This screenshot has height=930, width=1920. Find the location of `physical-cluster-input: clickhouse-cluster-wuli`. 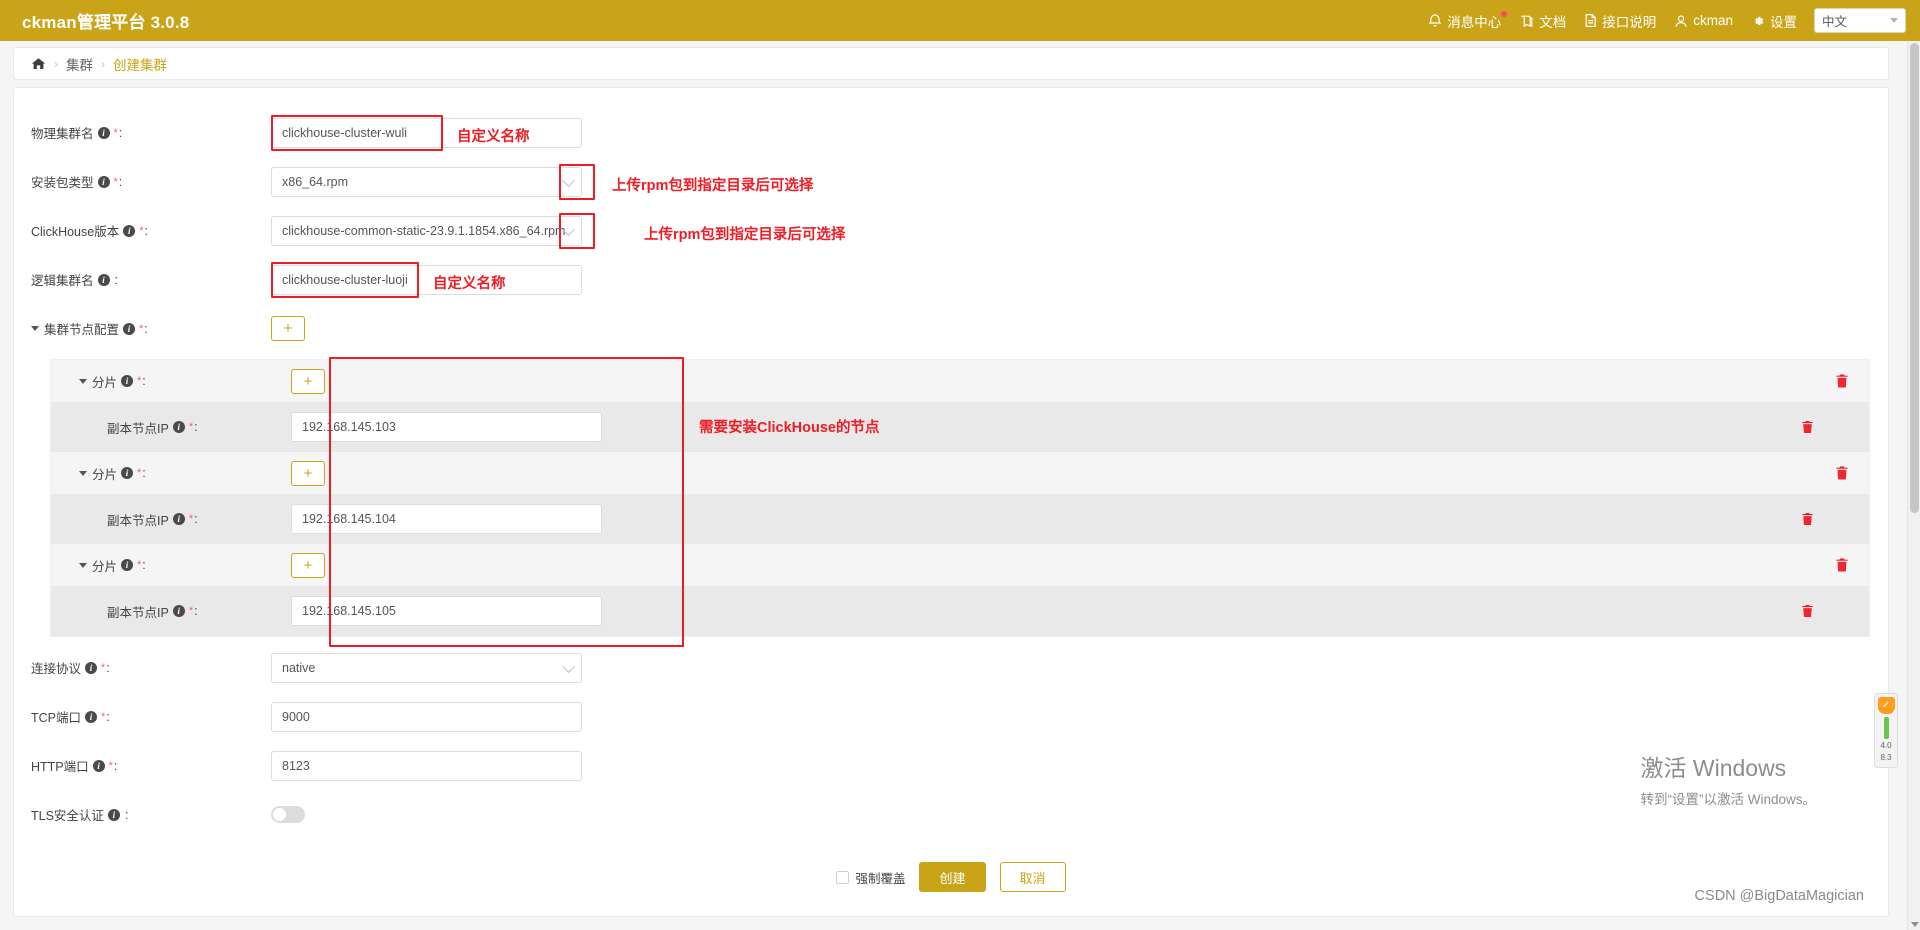

physical-cluster-input: clickhouse-cluster-wuli is located at coordinates (426, 132).